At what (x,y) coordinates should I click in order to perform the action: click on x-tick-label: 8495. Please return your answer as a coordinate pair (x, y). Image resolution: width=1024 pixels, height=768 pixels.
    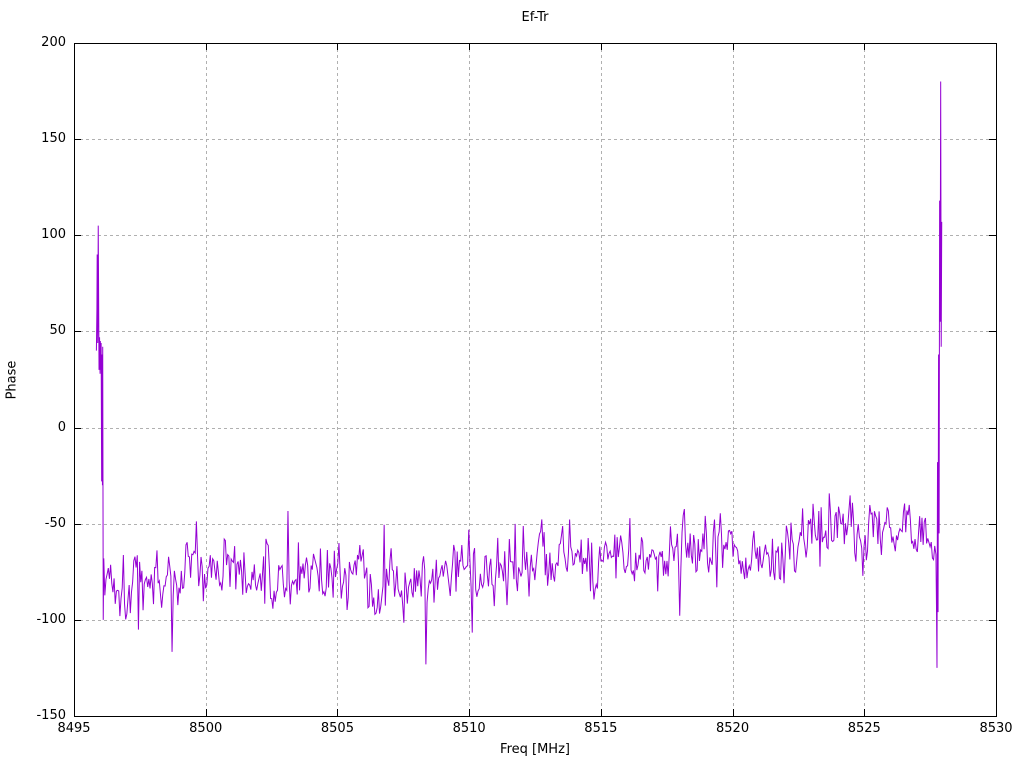
    Looking at the image, I should click on (74, 728).